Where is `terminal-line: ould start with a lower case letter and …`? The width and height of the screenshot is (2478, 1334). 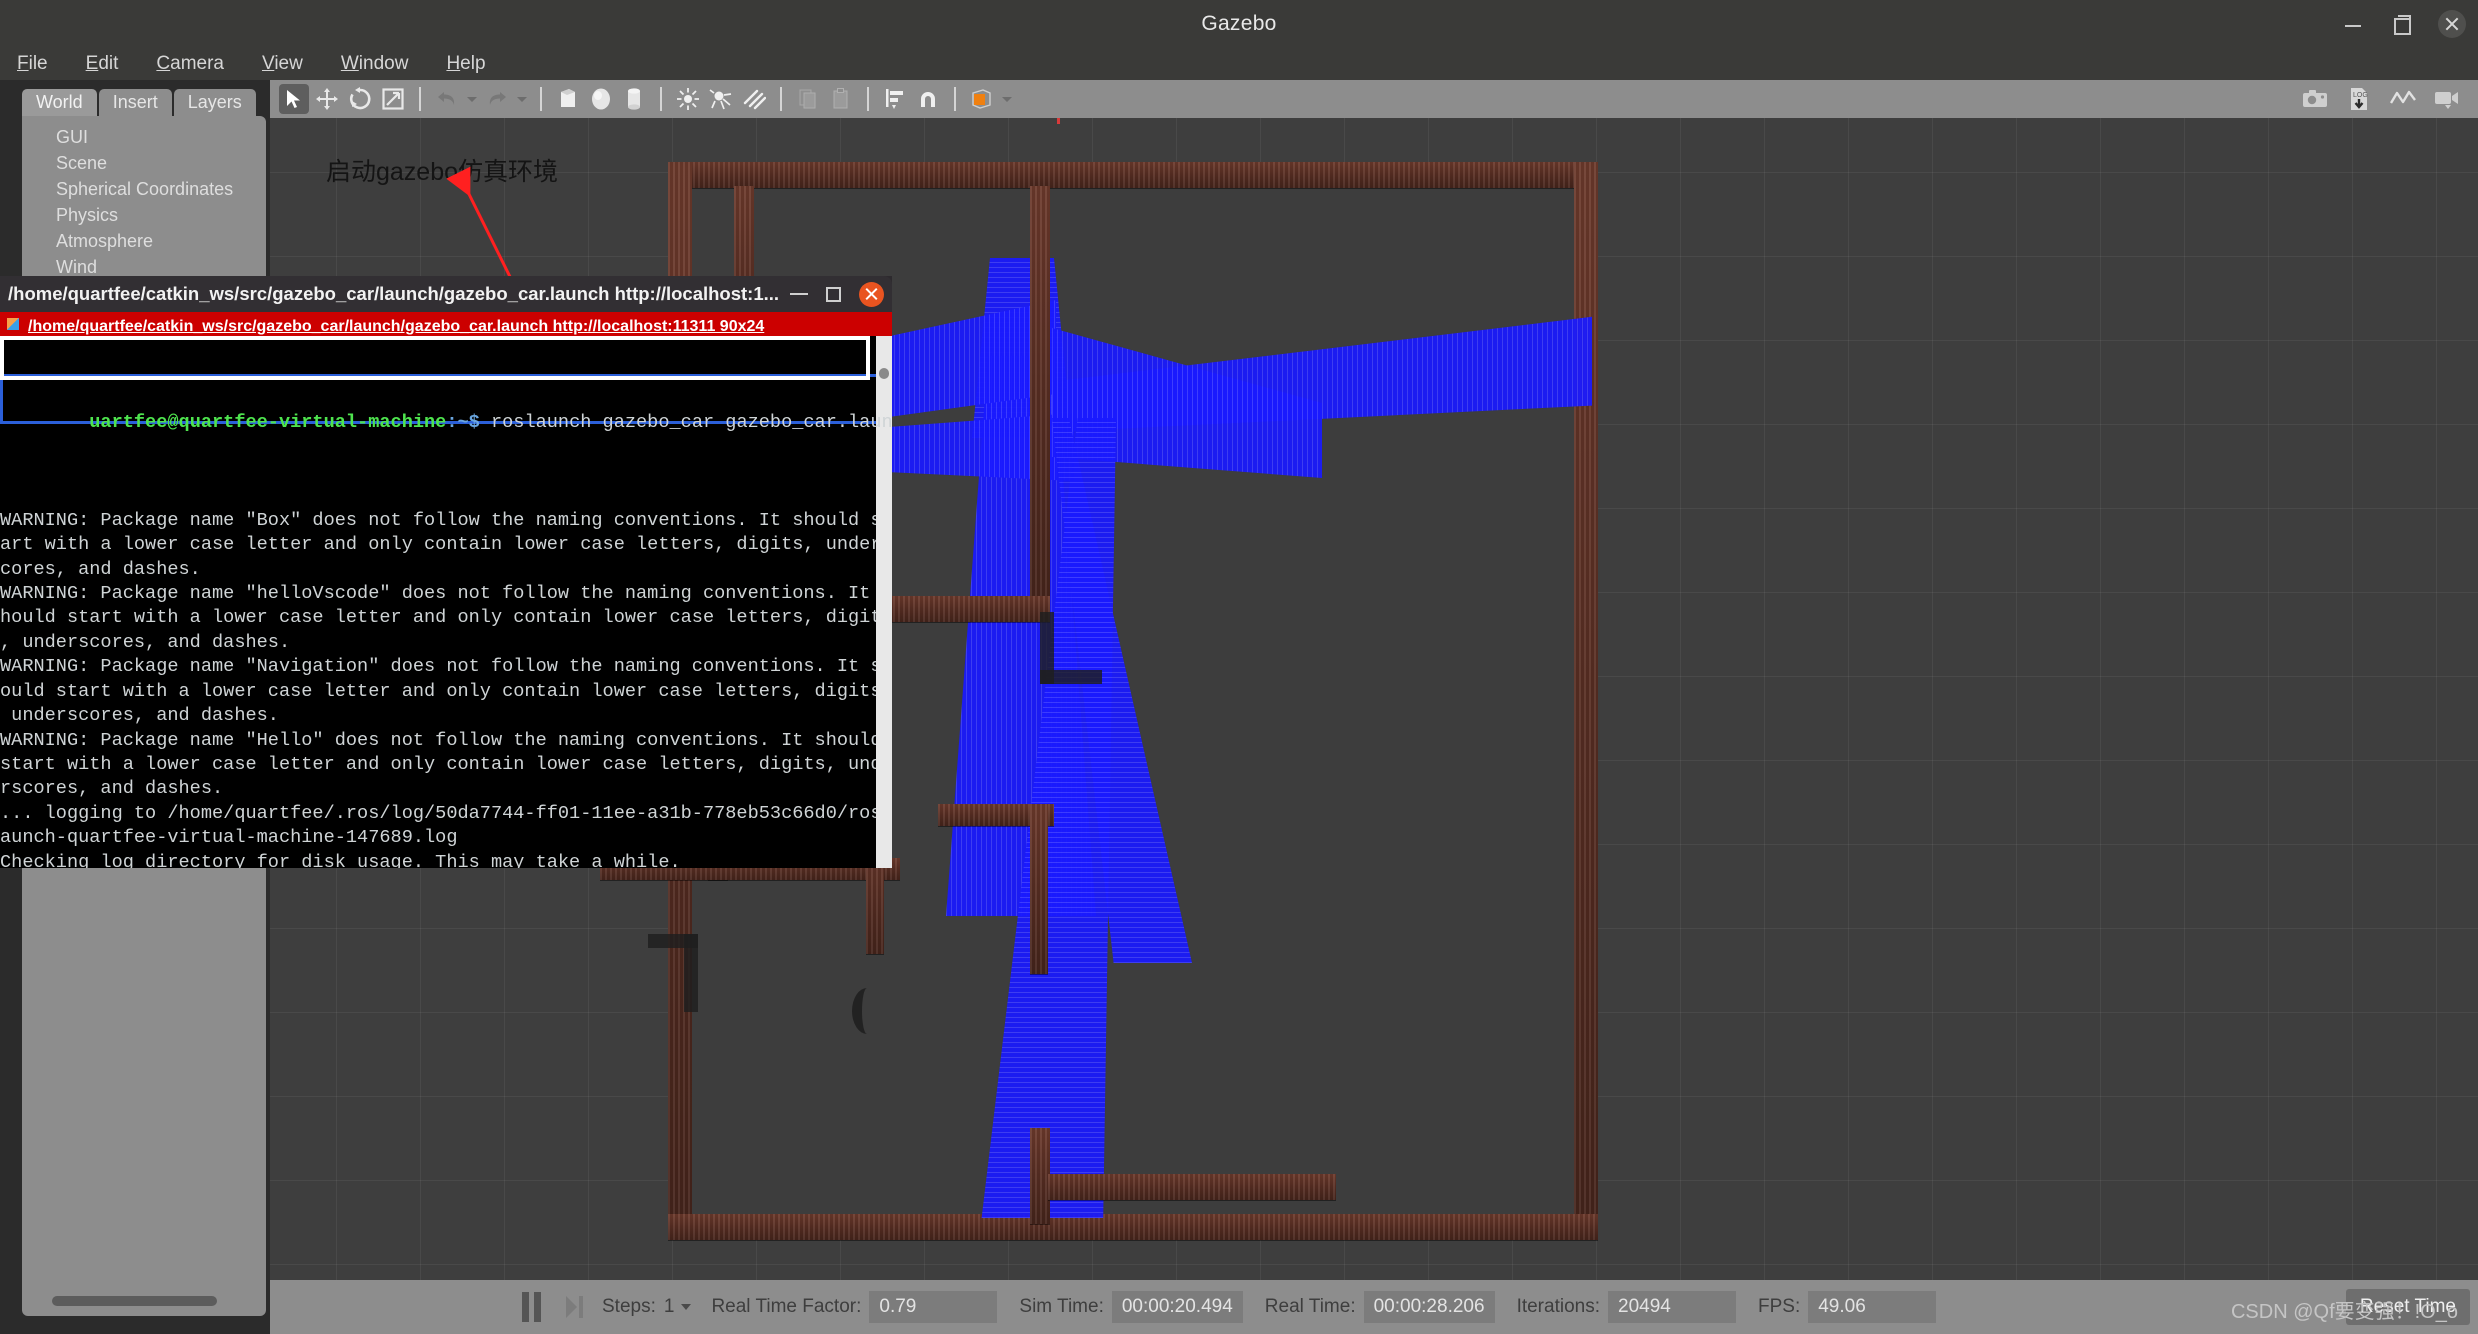 terminal-line: ould start with a lower case letter and … is located at coordinates (446, 691).